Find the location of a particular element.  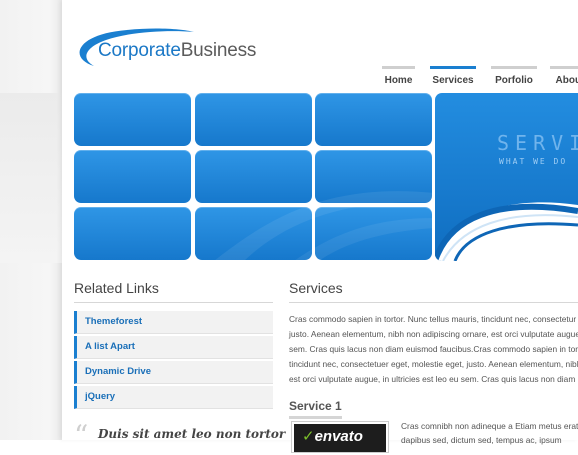

quote-icon: “ is located at coordinates (81, 435).